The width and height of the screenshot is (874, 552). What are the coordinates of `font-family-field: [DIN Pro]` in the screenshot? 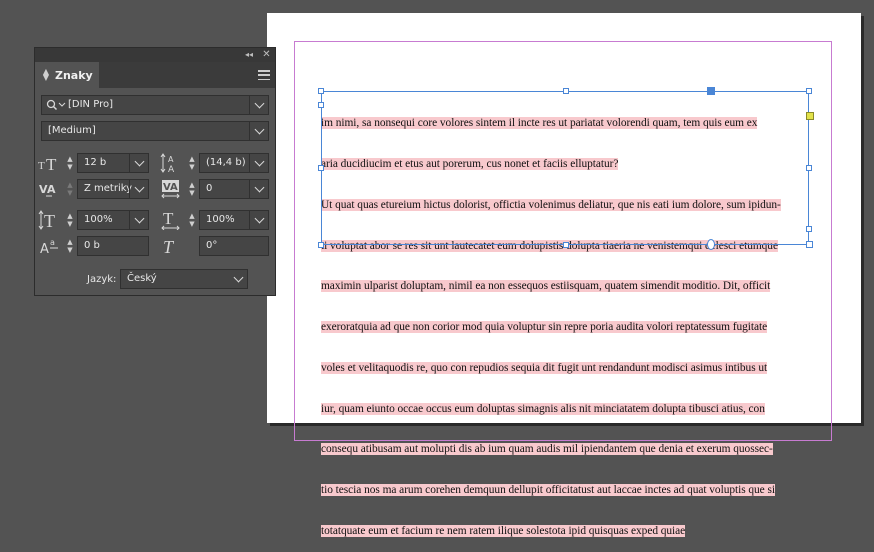 It's located at (155, 105).